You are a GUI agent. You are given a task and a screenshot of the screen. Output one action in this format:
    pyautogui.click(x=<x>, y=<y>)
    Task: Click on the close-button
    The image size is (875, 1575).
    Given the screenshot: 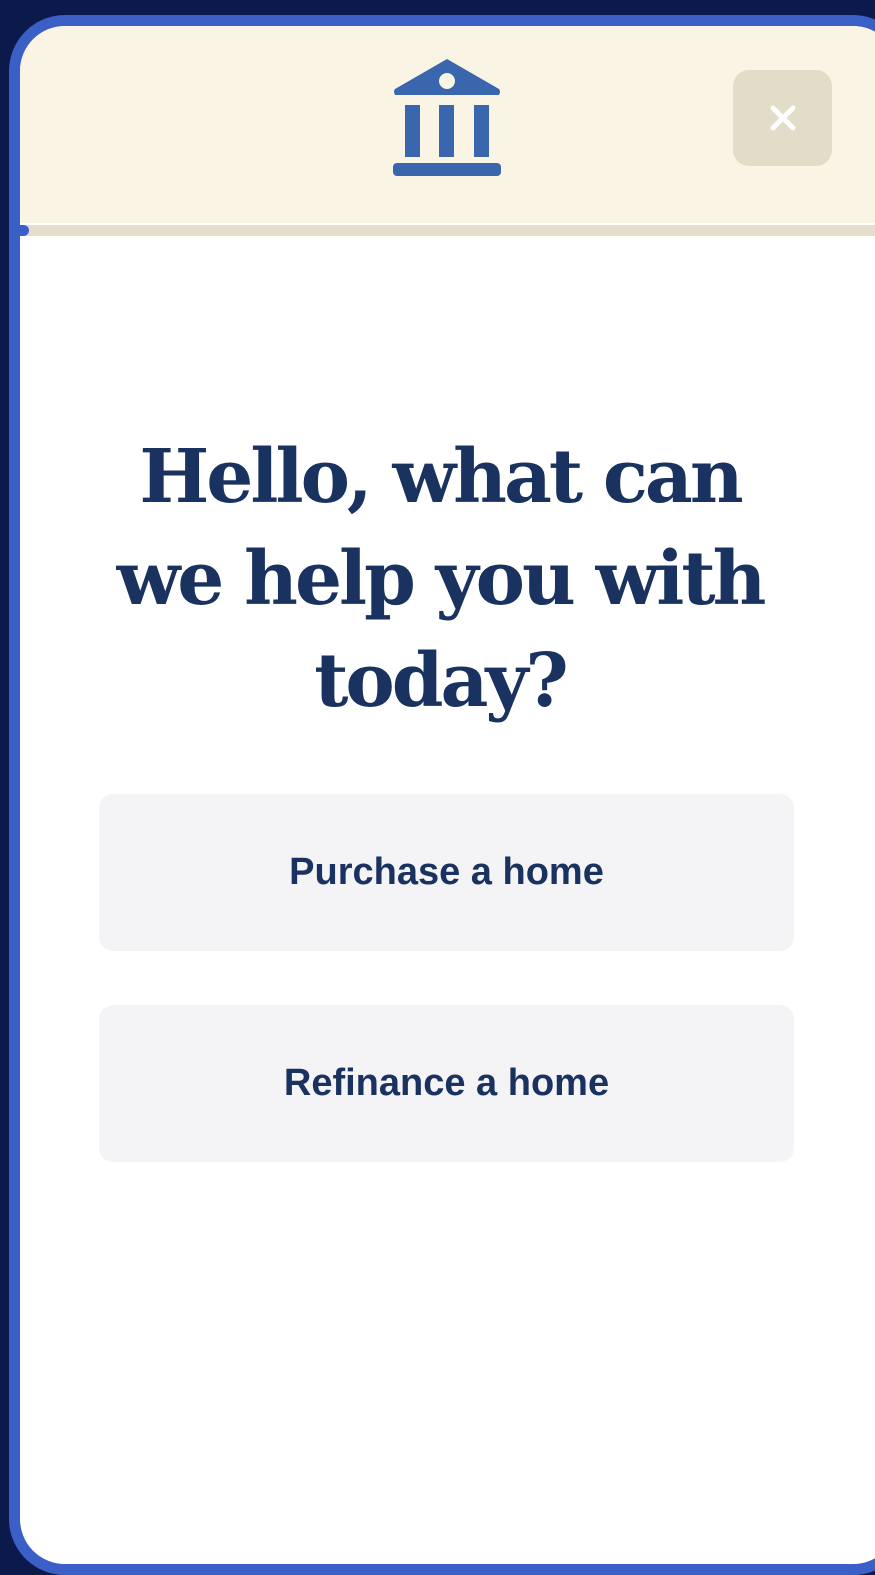 What is the action you would take?
    pyautogui.click(x=782, y=118)
    